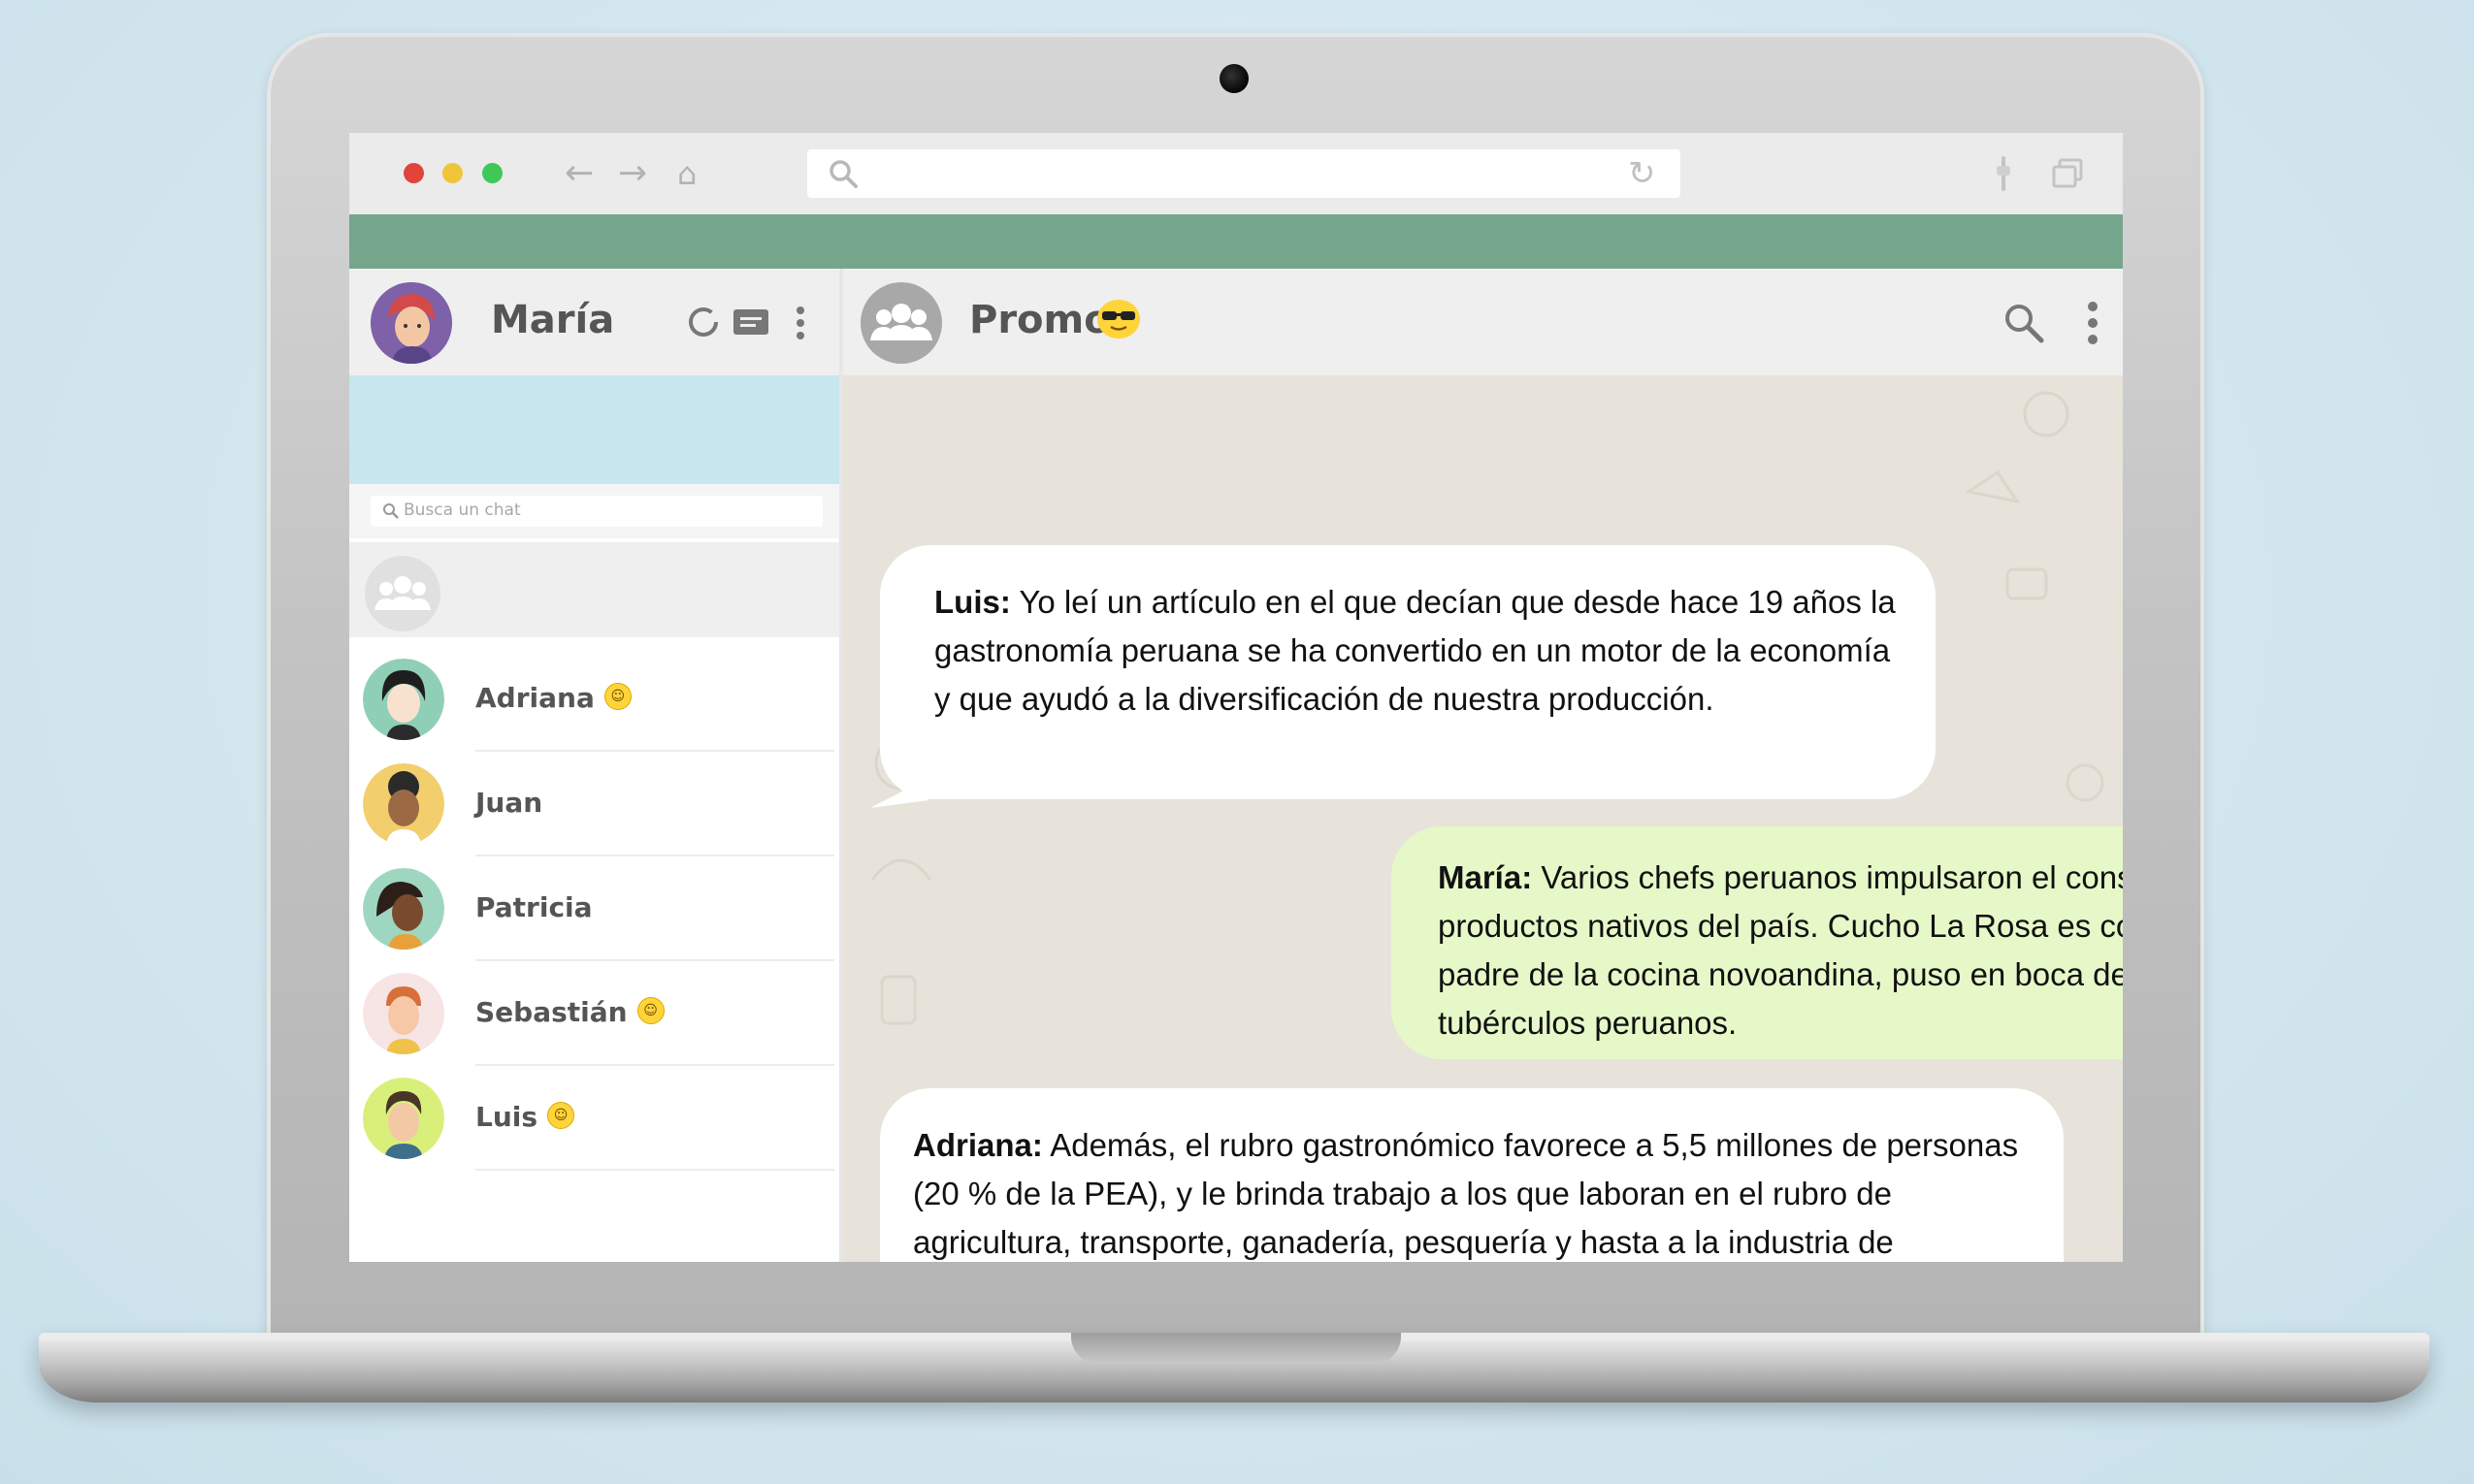 The width and height of the screenshot is (2474, 1484). I want to click on search-input: Busca un chat, so click(597, 512).